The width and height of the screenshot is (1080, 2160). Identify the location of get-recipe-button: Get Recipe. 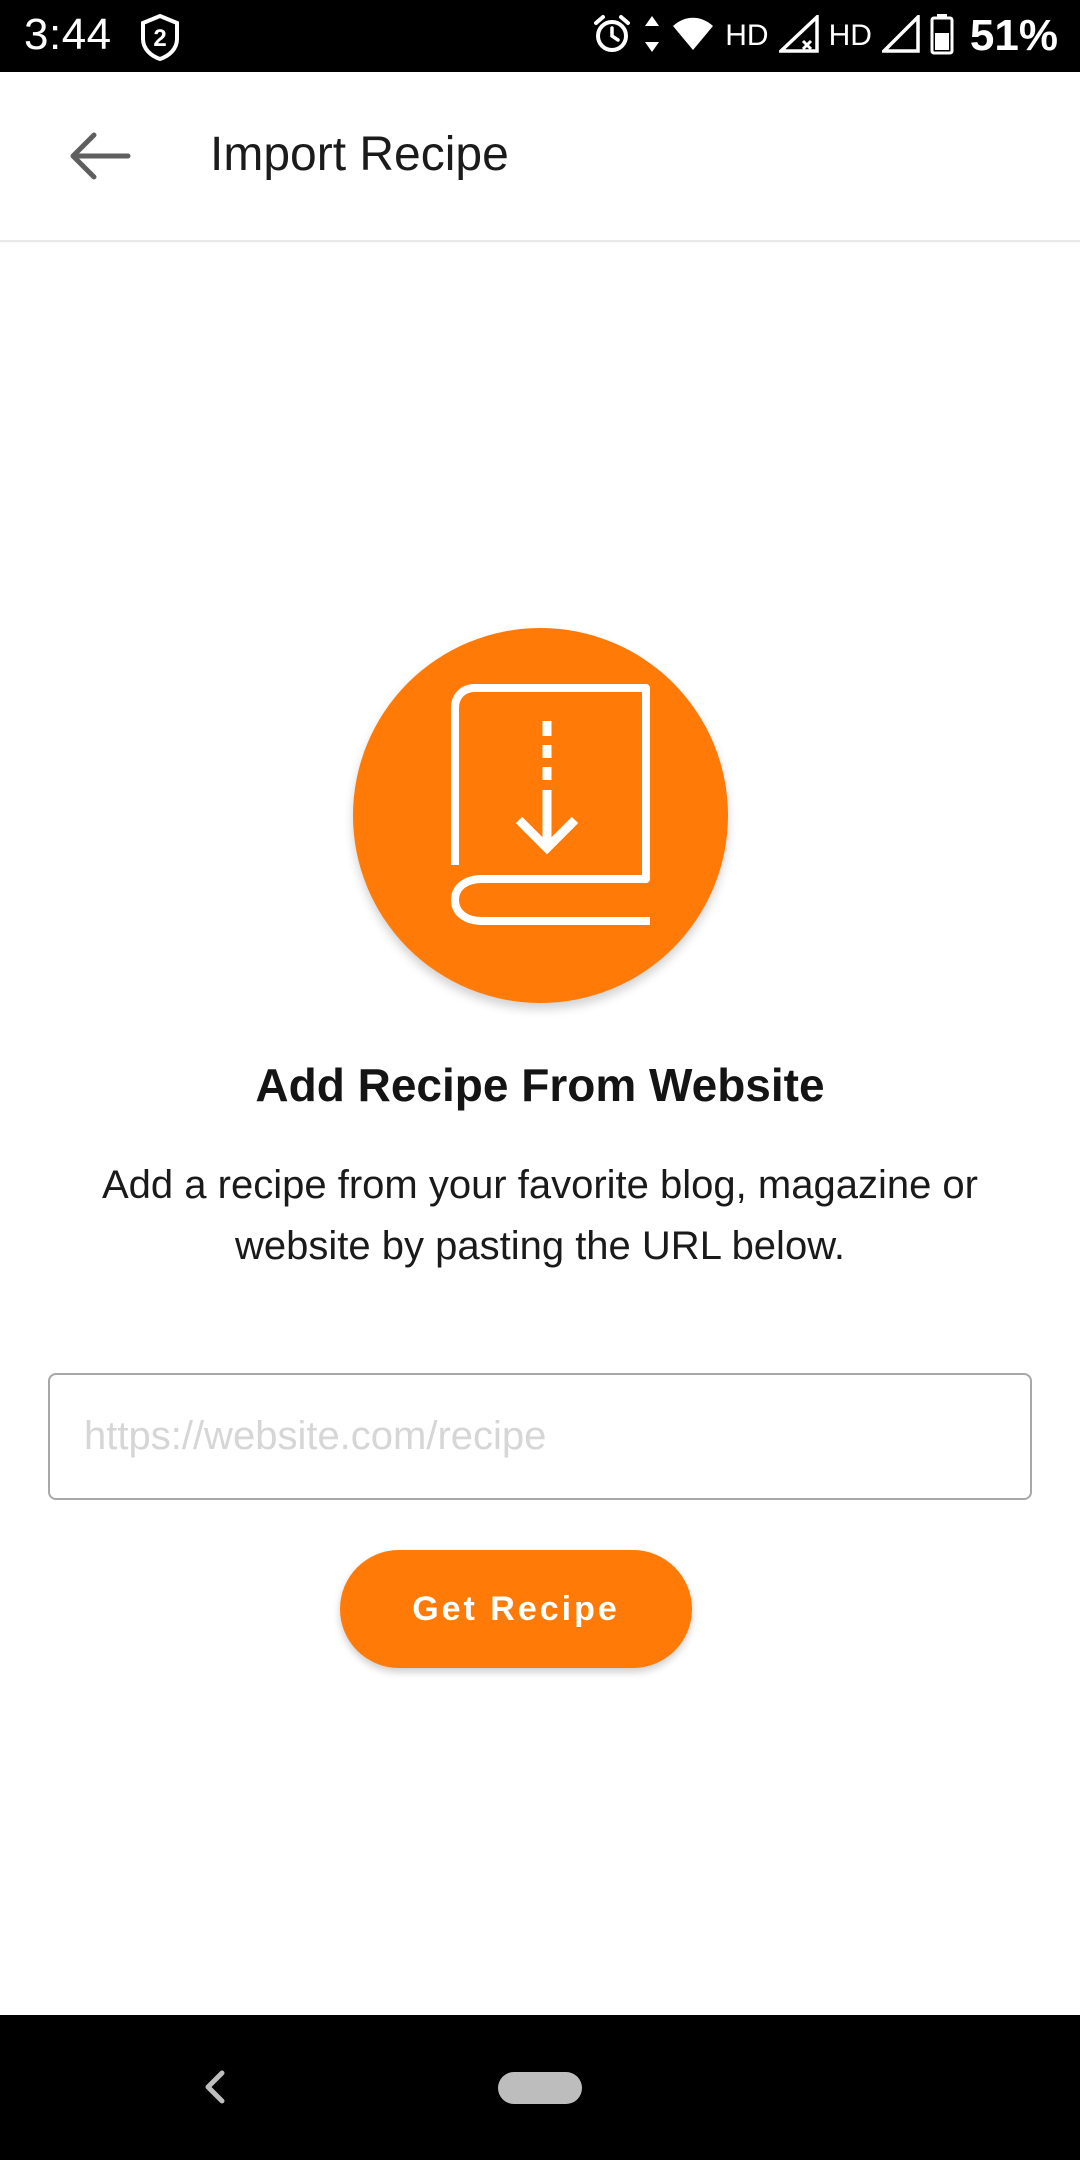
(516, 1609).